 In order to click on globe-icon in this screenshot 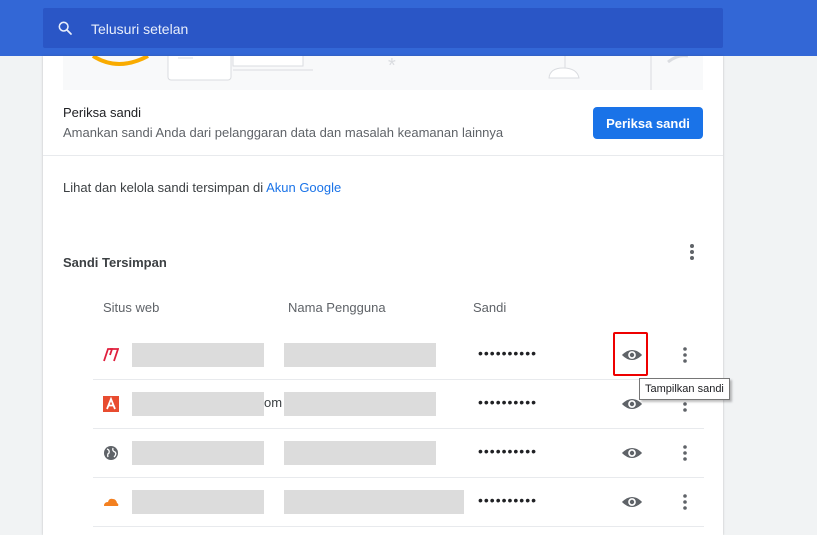, I will do `click(111, 453)`.